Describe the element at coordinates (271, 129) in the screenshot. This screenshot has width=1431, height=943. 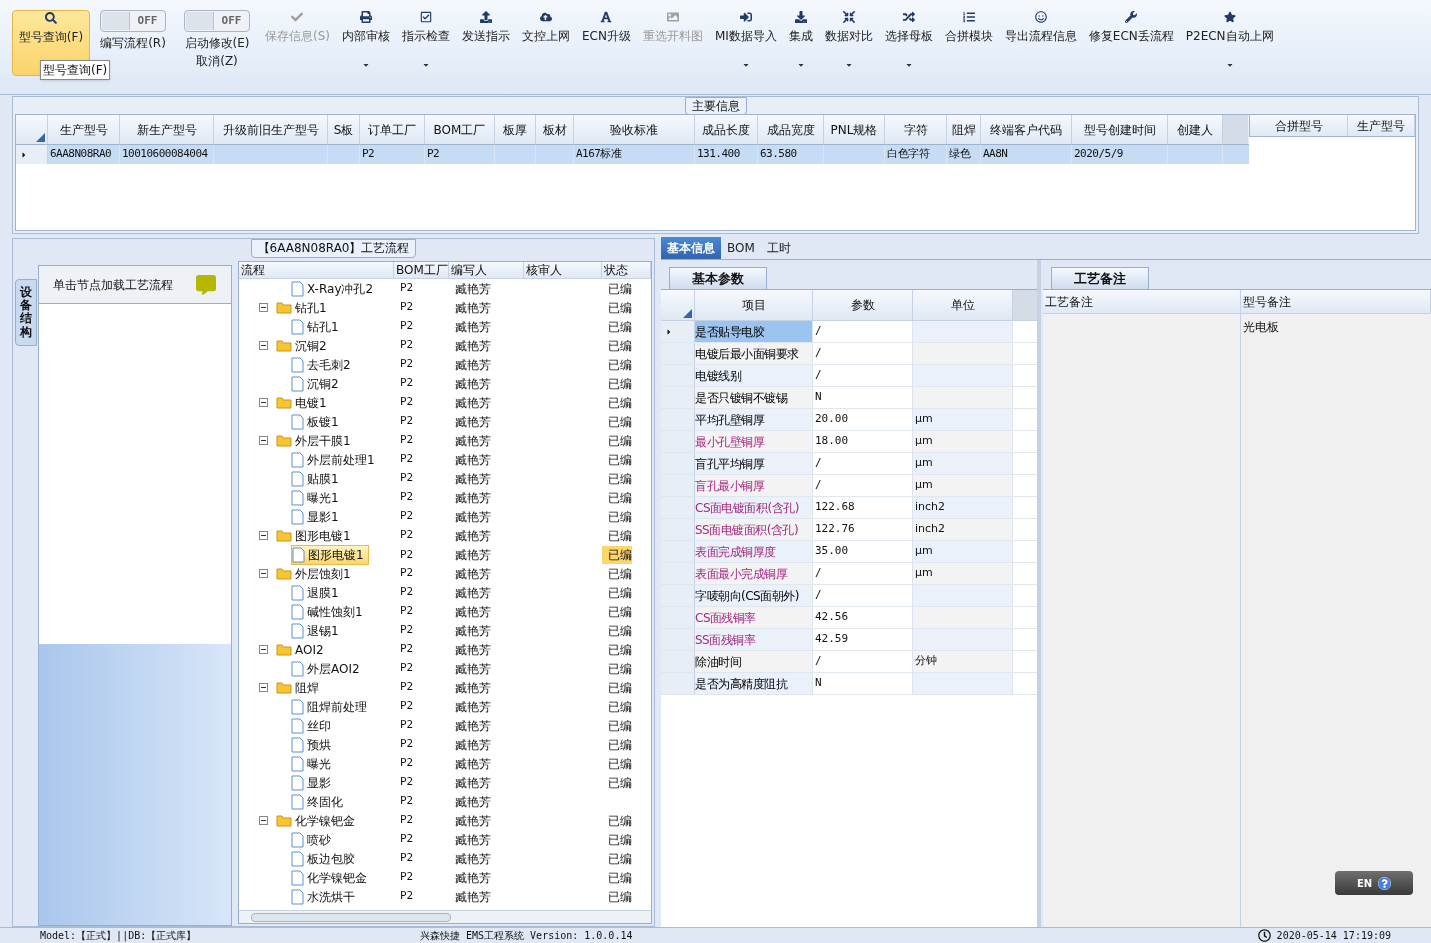
I see `column-header: 升级前旧生产型号` at that location.